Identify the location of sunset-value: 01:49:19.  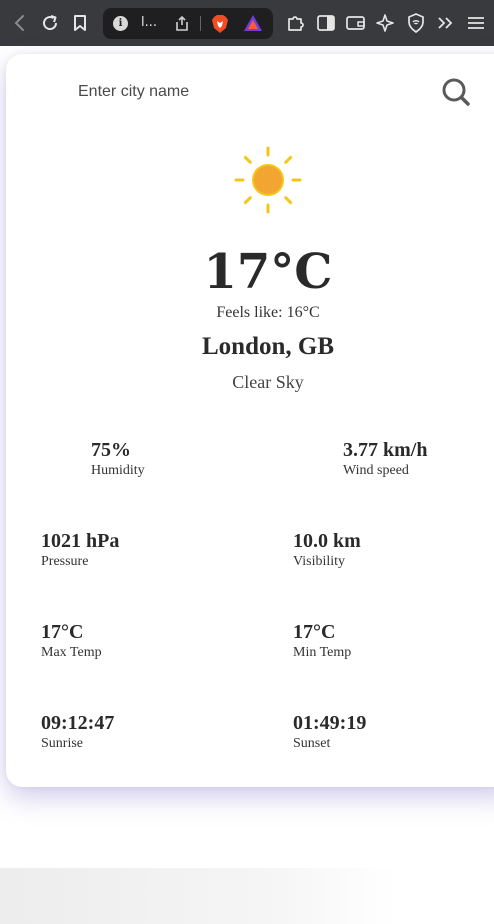
(330, 723).